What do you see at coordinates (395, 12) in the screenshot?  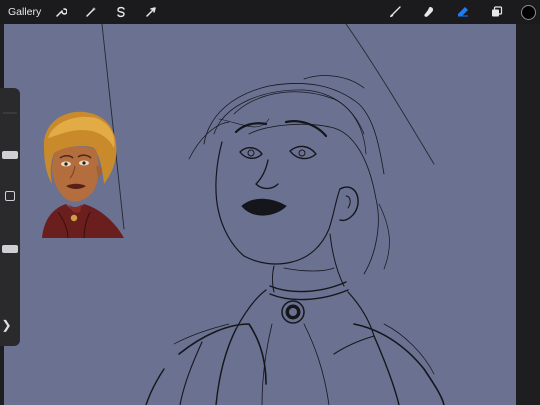 I see `brush-icon` at bounding box center [395, 12].